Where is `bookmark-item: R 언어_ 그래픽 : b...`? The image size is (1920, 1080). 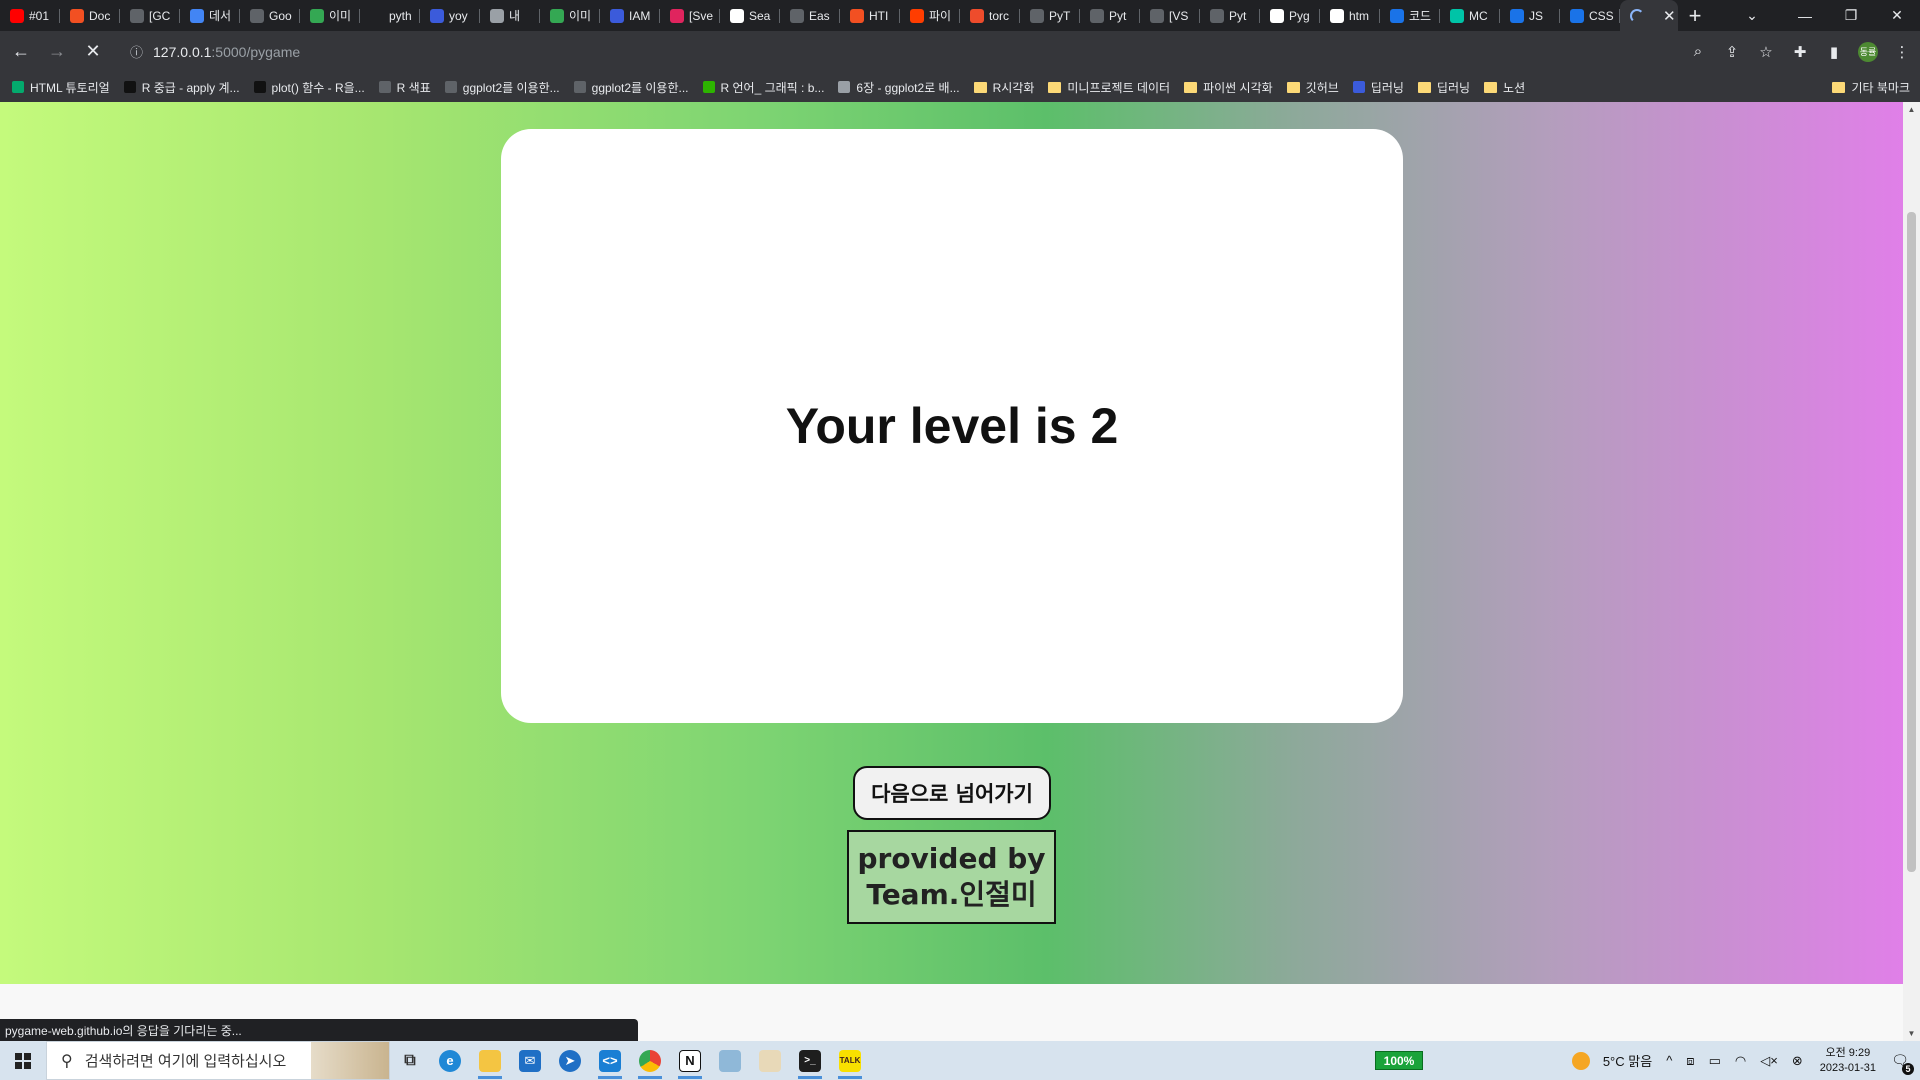
bookmark-item: R 언어_ 그래픽 : b... is located at coordinates (763, 87).